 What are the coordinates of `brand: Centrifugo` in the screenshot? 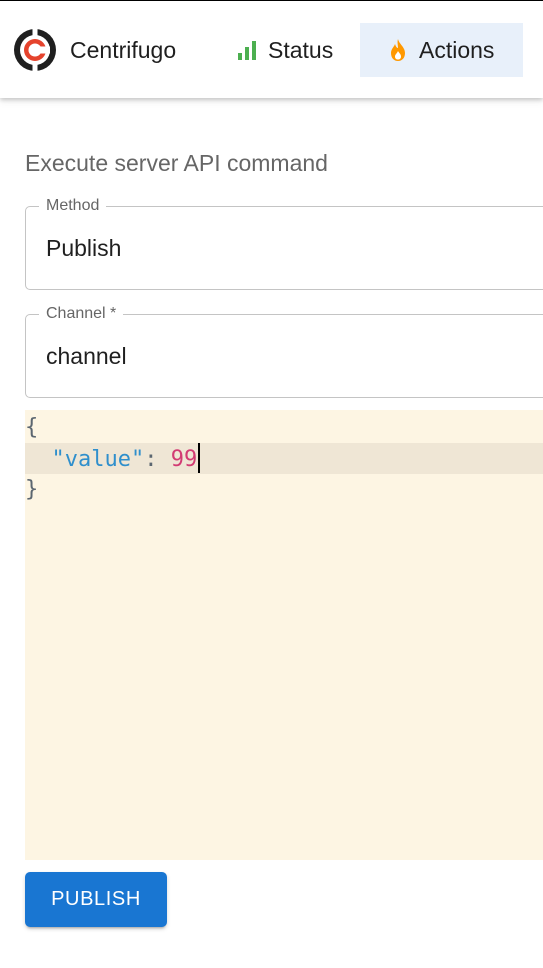 It's located at (94, 50).